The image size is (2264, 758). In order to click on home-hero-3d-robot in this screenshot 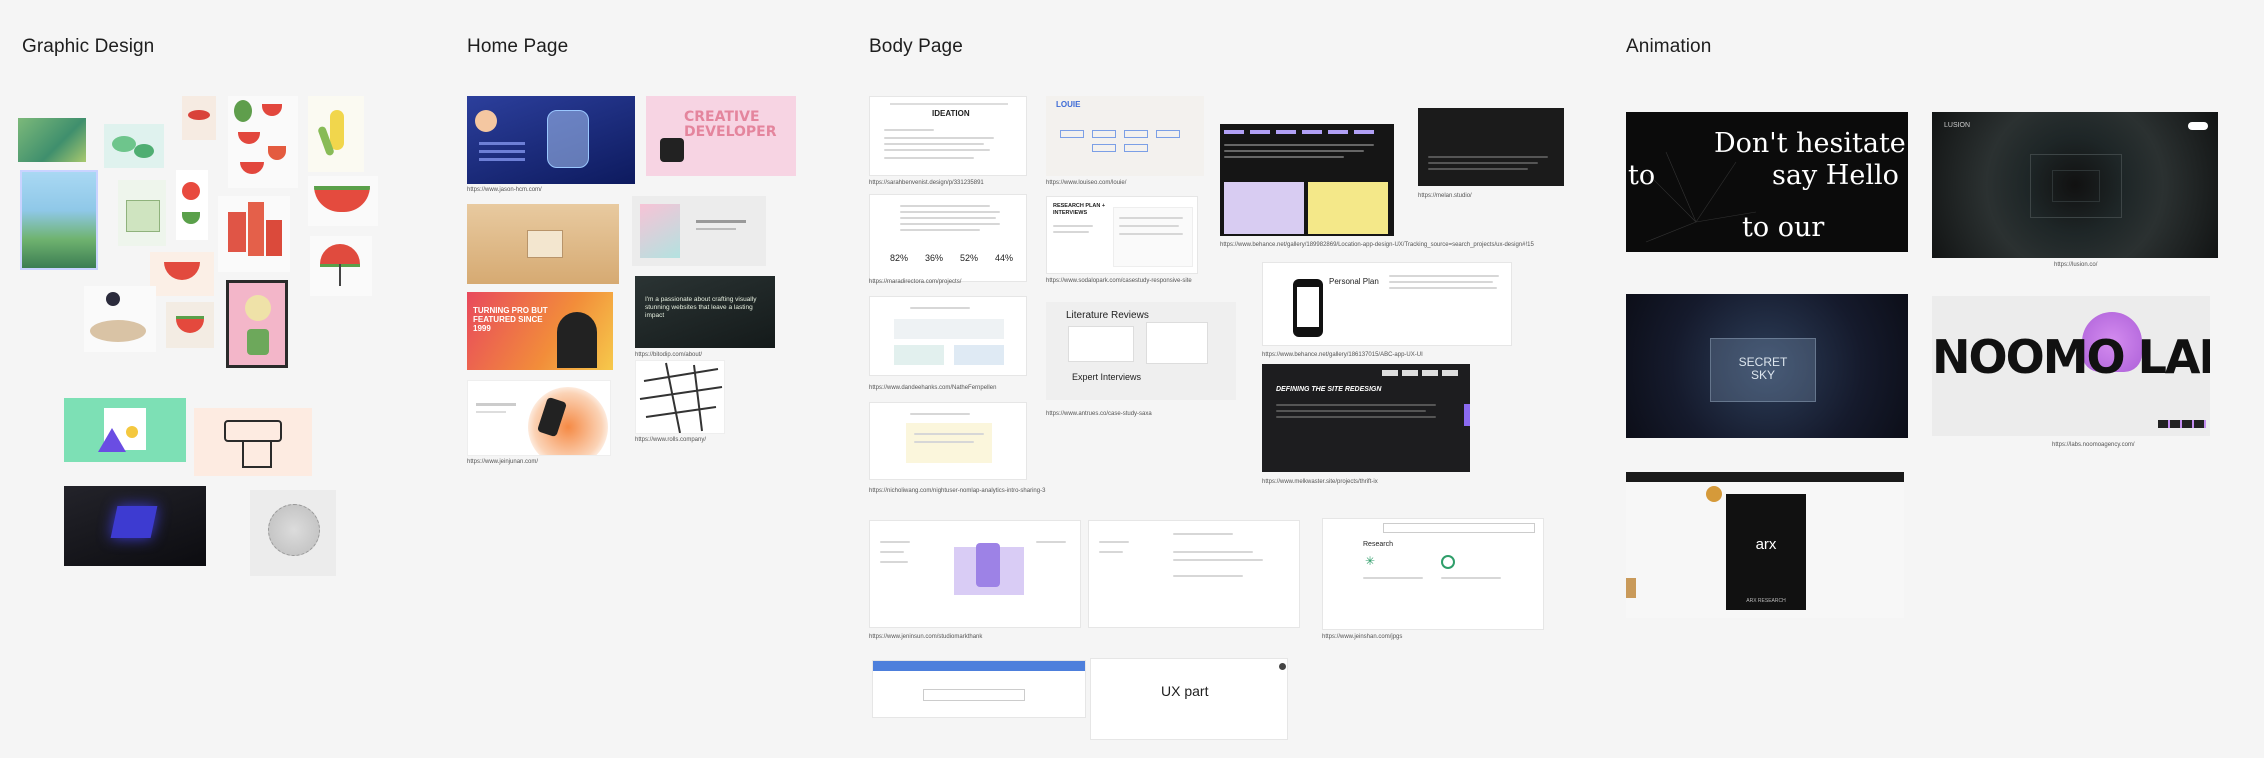, I will do `click(551, 140)`.